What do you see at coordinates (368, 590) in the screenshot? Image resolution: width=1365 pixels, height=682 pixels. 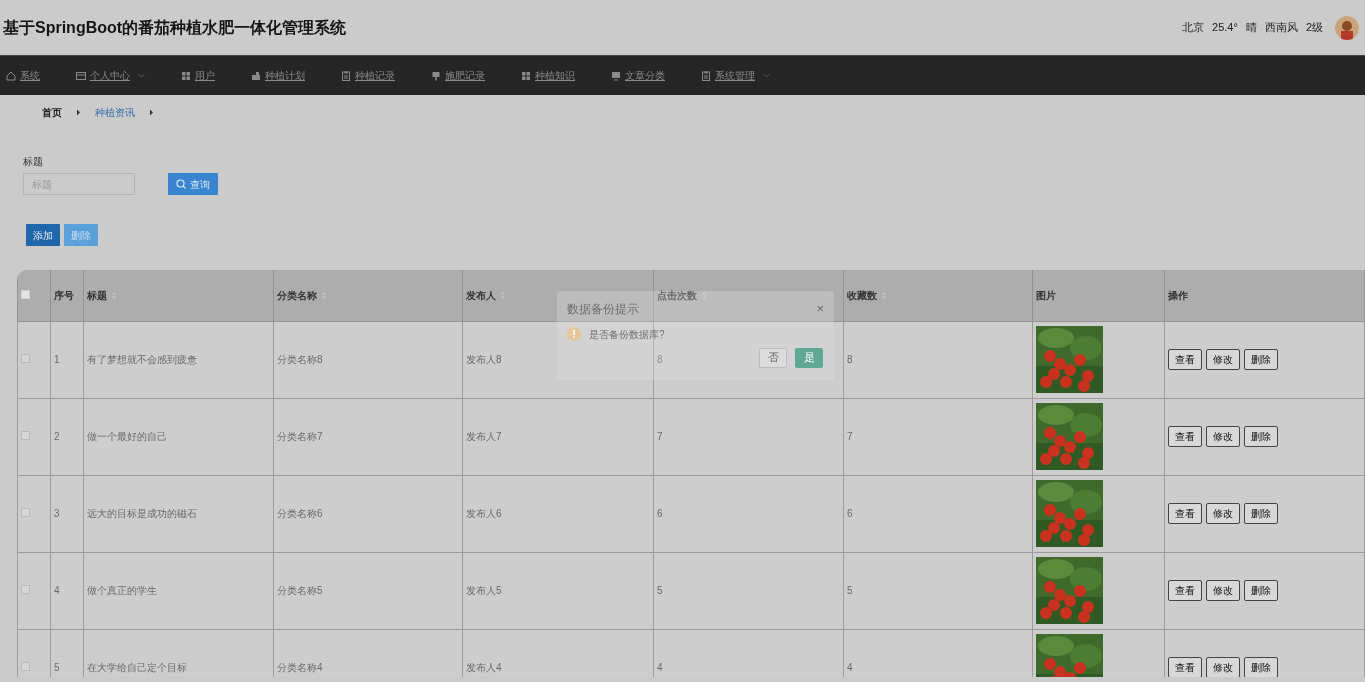 I see `table-cell: 分类名称5` at bounding box center [368, 590].